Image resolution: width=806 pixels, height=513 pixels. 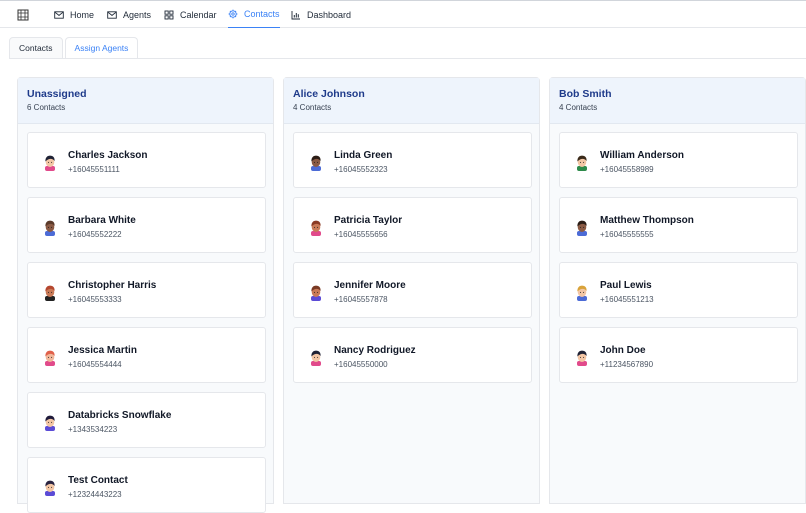 What do you see at coordinates (112, 285) in the screenshot?
I see `contact-name: Christopher Harris` at bounding box center [112, 285].